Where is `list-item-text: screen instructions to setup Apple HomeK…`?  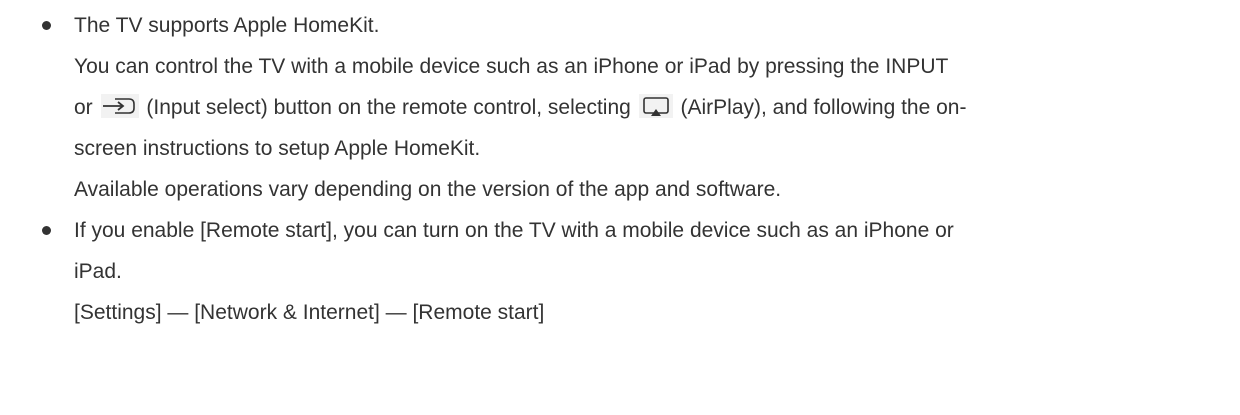
list-item-text: screen instructions to setup Apple HomeK… is located at coordinates (277, 148).